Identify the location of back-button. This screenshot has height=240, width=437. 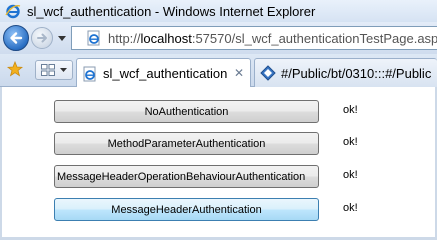
(16, 38).